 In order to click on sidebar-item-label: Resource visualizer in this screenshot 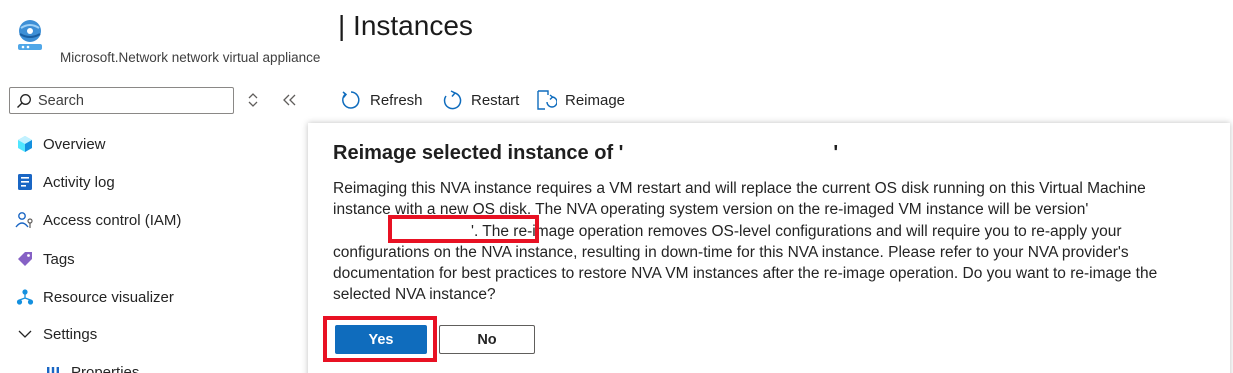, I will do `click(108, 297)`.